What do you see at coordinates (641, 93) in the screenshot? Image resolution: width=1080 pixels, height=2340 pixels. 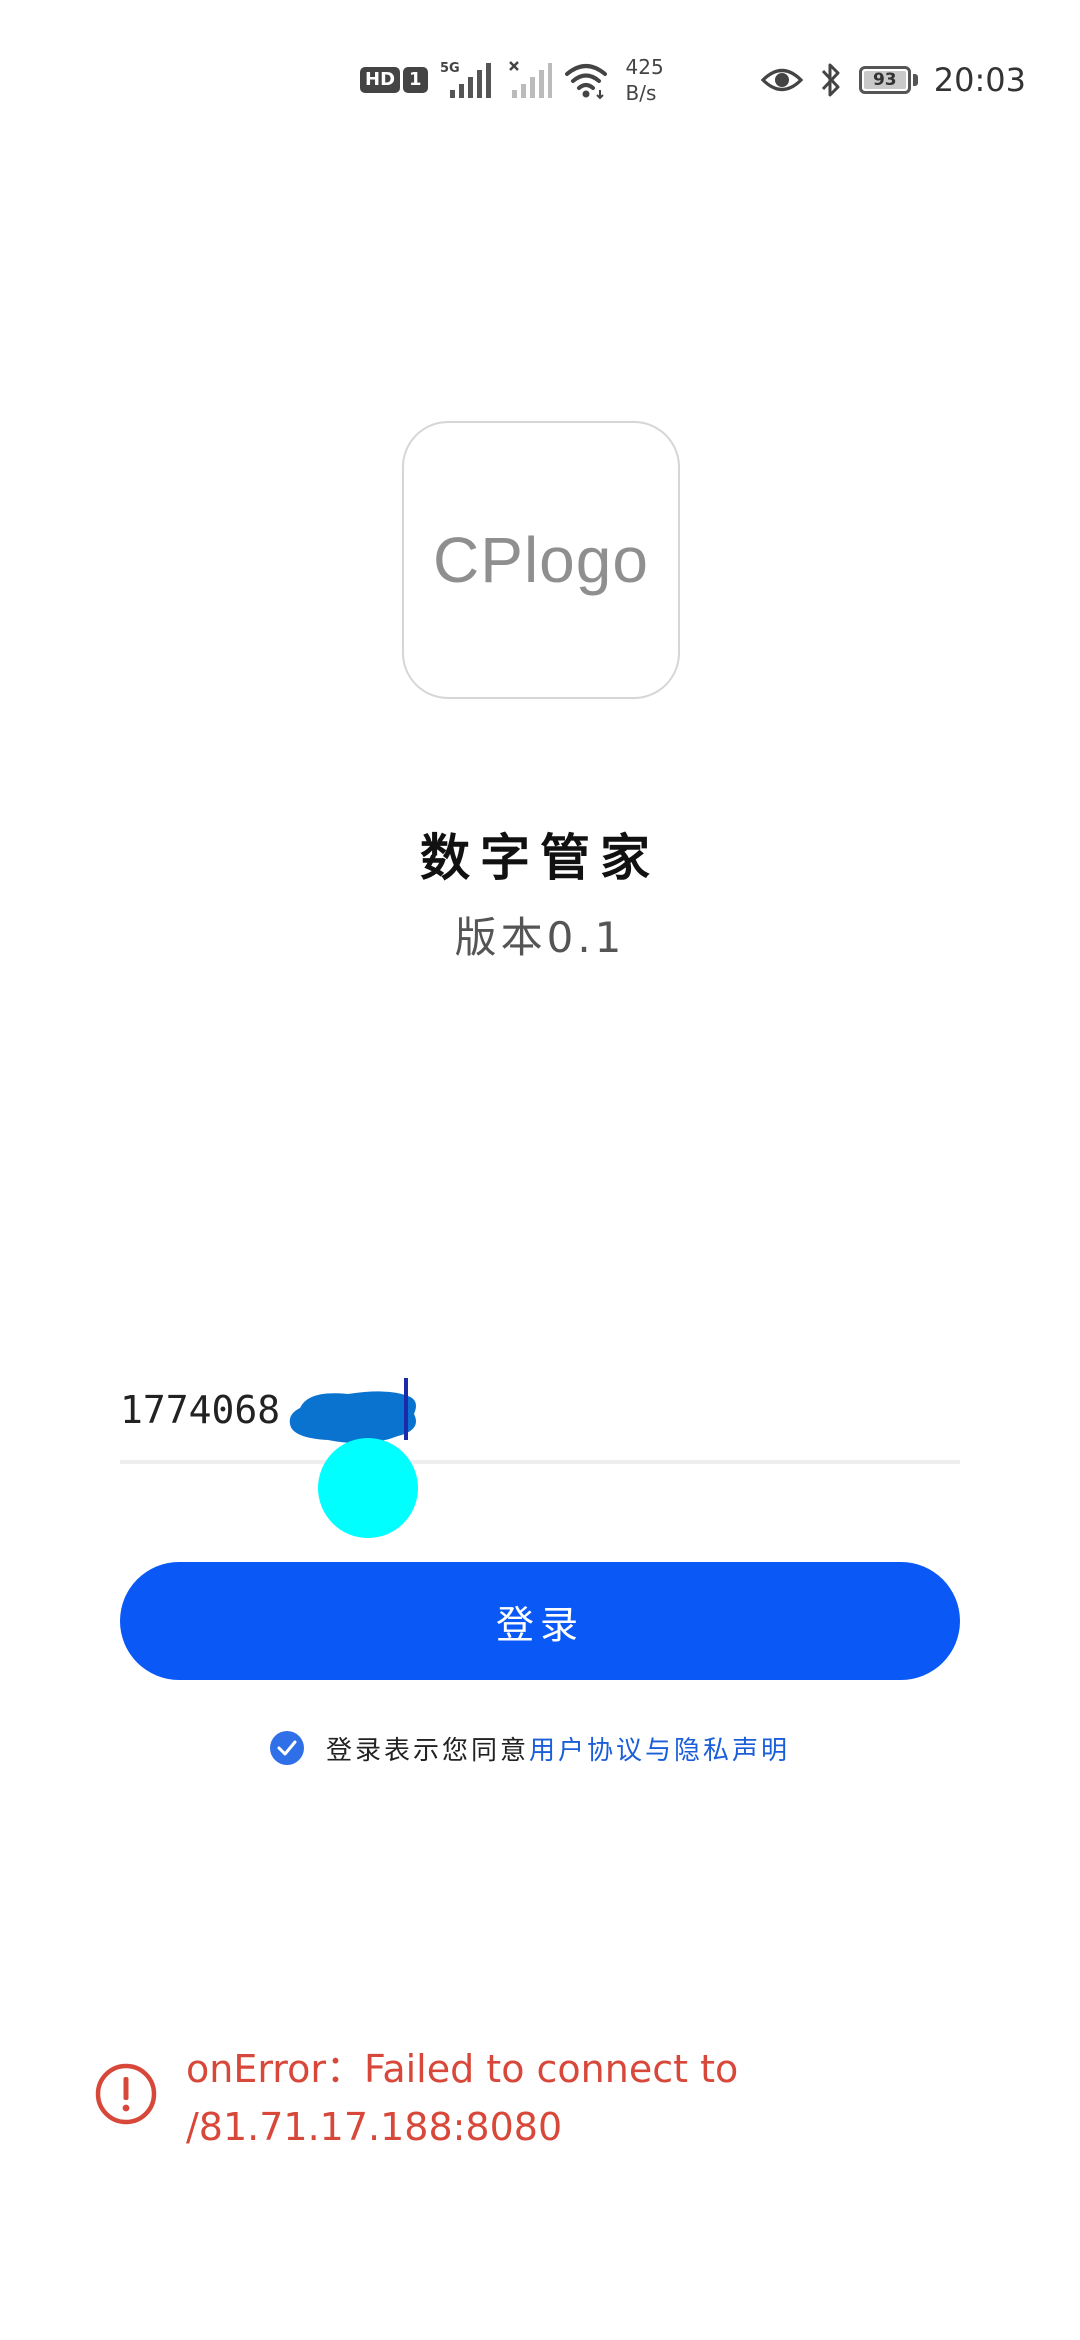 I see `network-speed-unit: B/s` at bounding box center [641, 93].